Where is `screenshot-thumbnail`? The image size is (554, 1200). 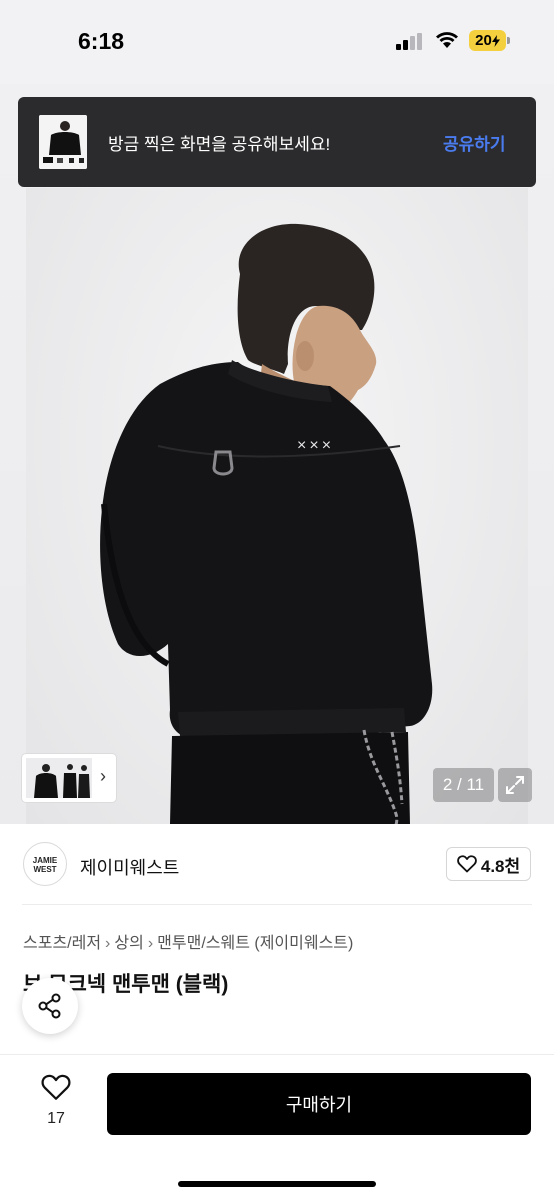
screenshot-thumbnail is located at coordinates (63, 142).